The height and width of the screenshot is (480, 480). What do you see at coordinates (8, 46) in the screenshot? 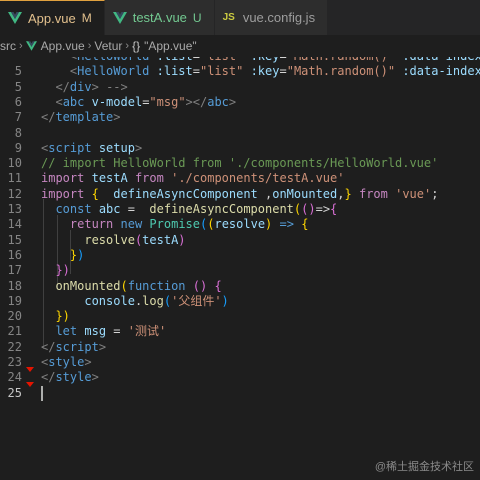
I see `breadcrumb-src: src` at bounding box center [8, 46].